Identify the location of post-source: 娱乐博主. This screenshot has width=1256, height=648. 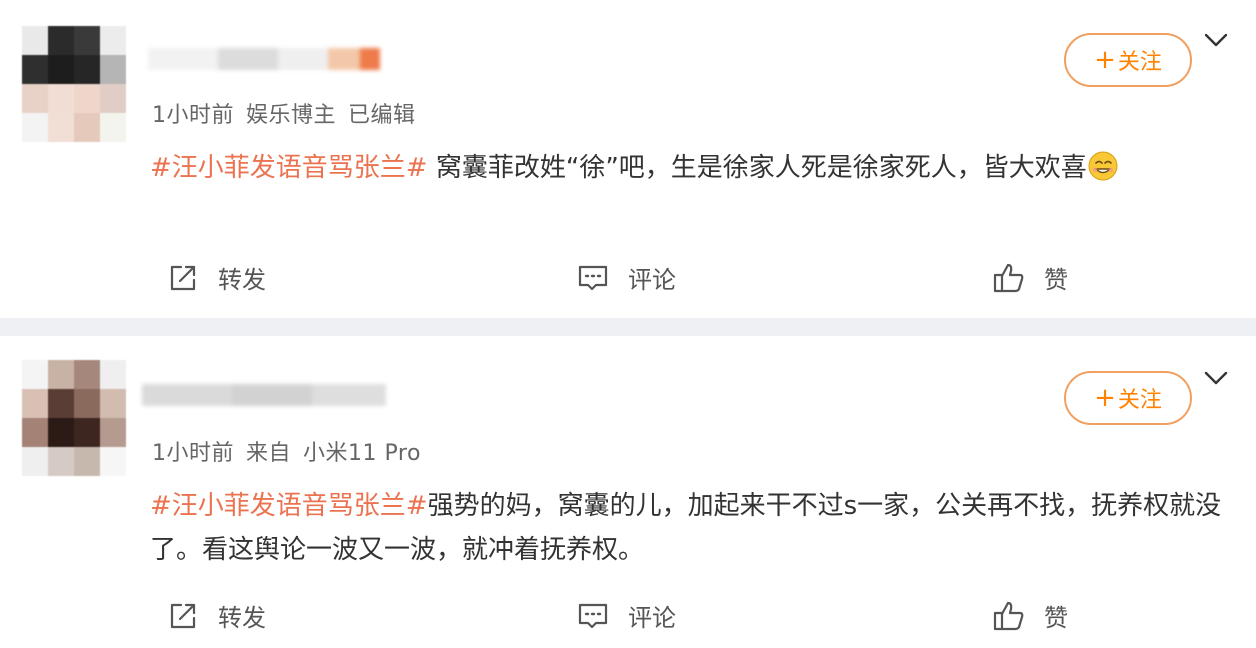
(291, 115).